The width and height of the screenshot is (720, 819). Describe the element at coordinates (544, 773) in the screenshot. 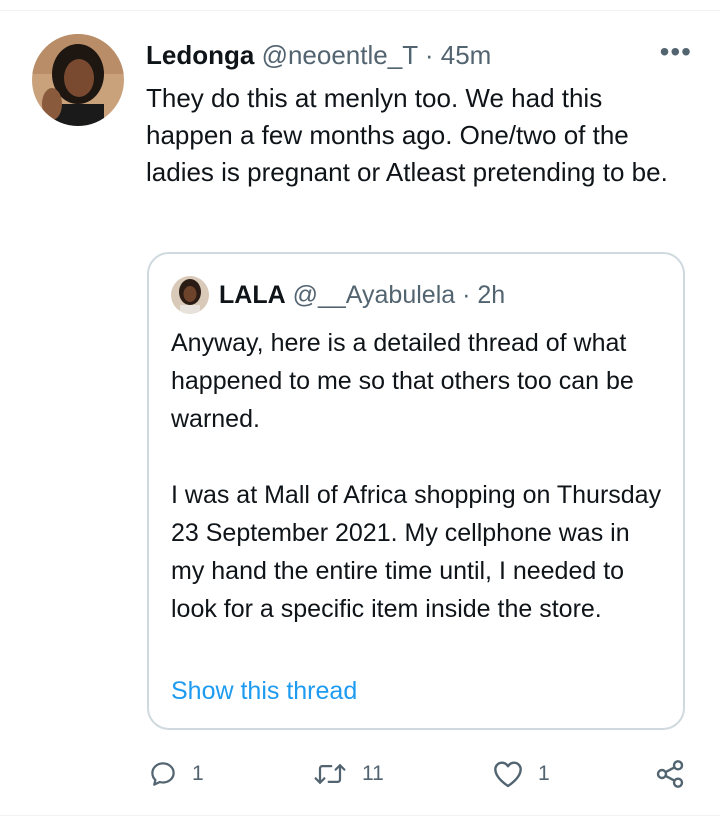

I see `like-count: 1` at that location.